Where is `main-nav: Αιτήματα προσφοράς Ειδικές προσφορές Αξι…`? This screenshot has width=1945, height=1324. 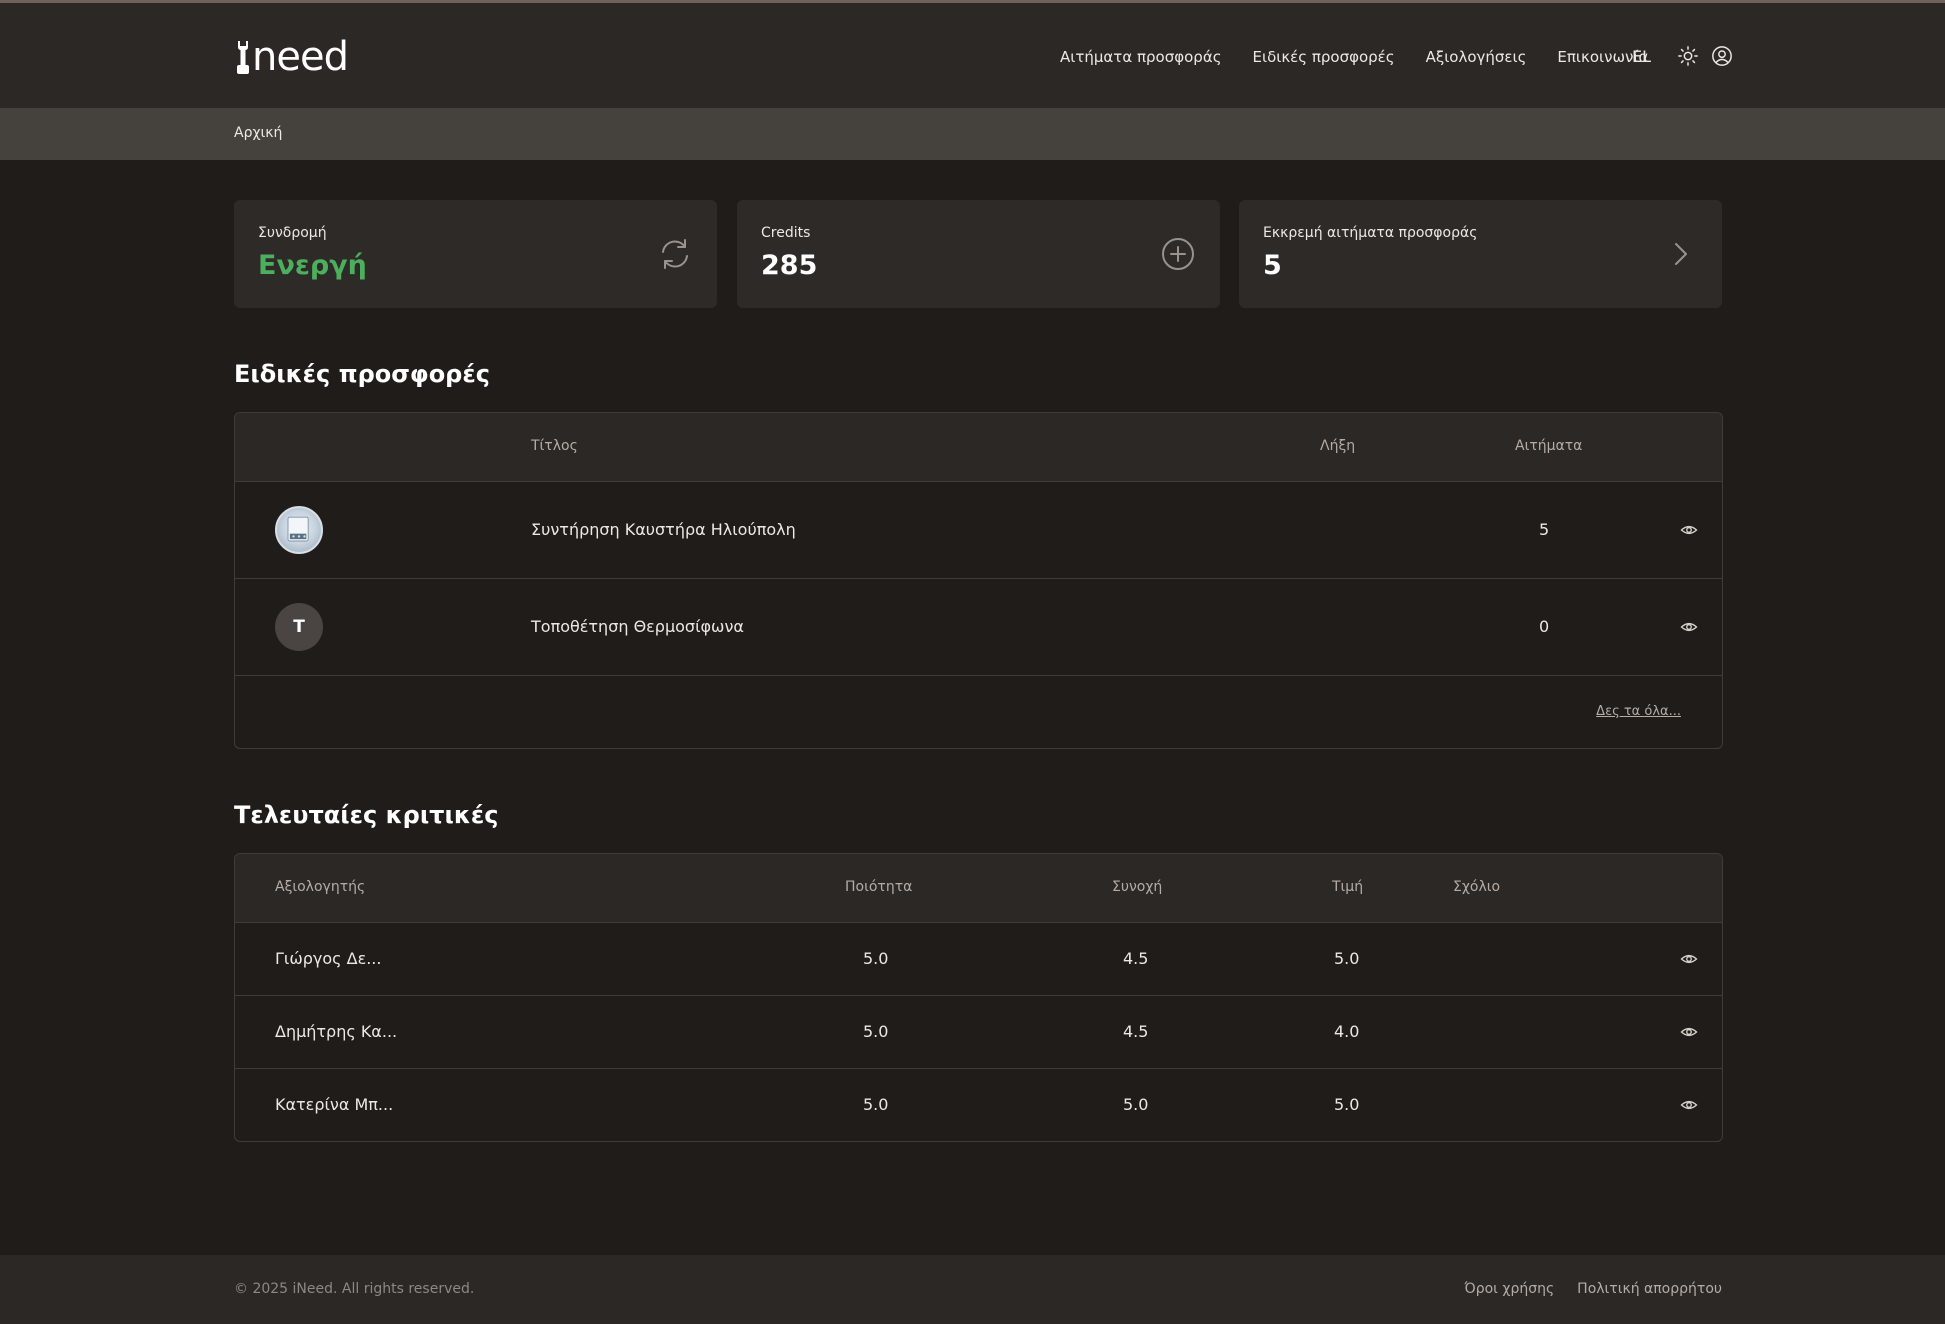 main-nav: Αιτήματα προσφοράς Ειδικές προσφορές Αξι… is located at coordinates (1369, 57).